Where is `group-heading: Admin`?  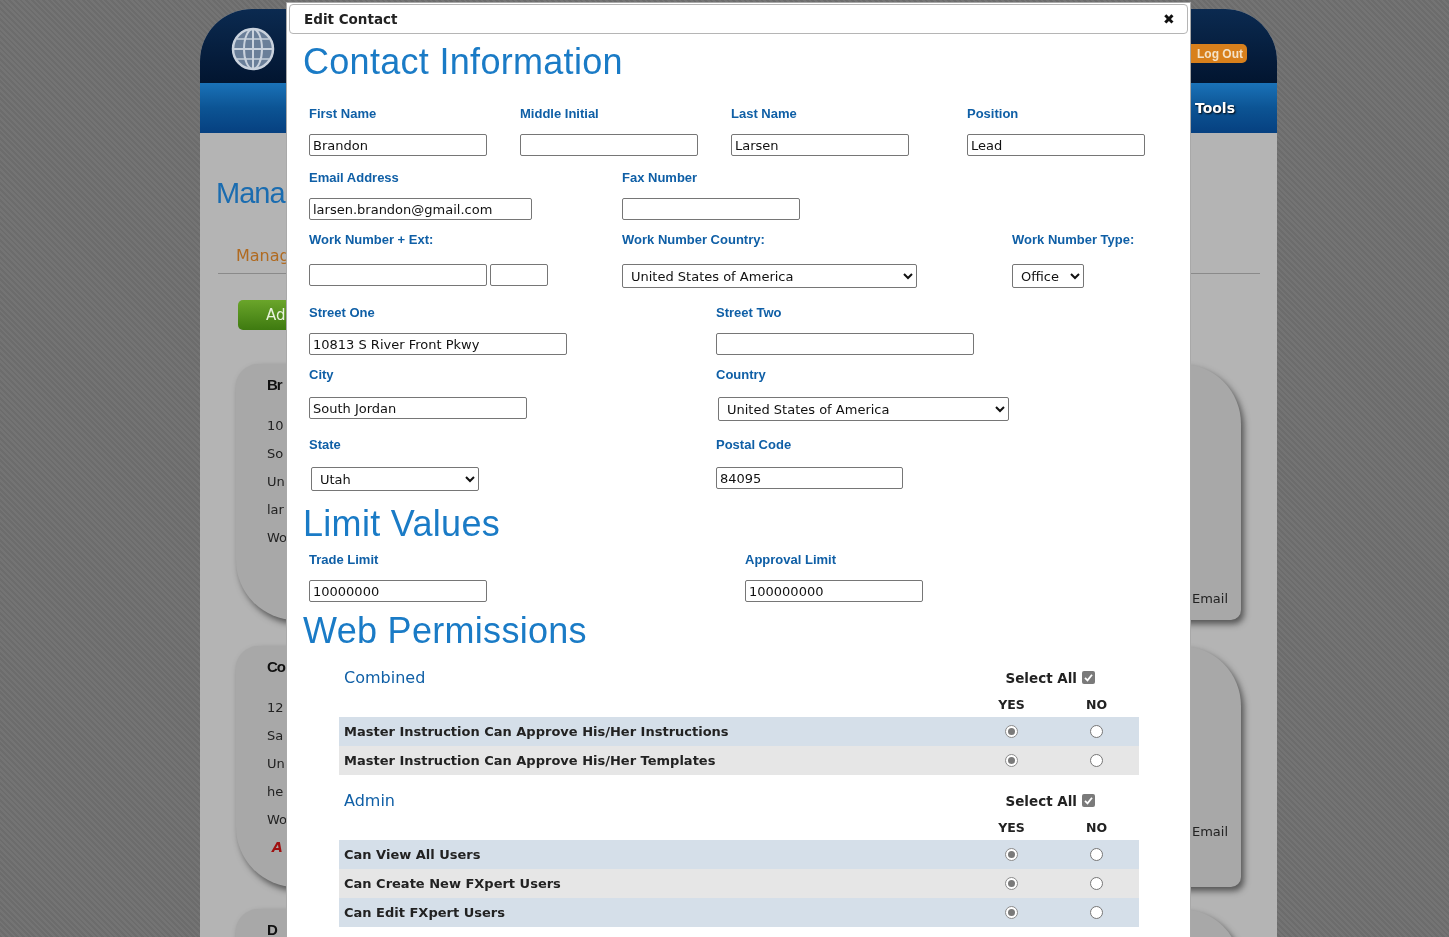 group-heading: Admin is located at coordinates (369, 800).